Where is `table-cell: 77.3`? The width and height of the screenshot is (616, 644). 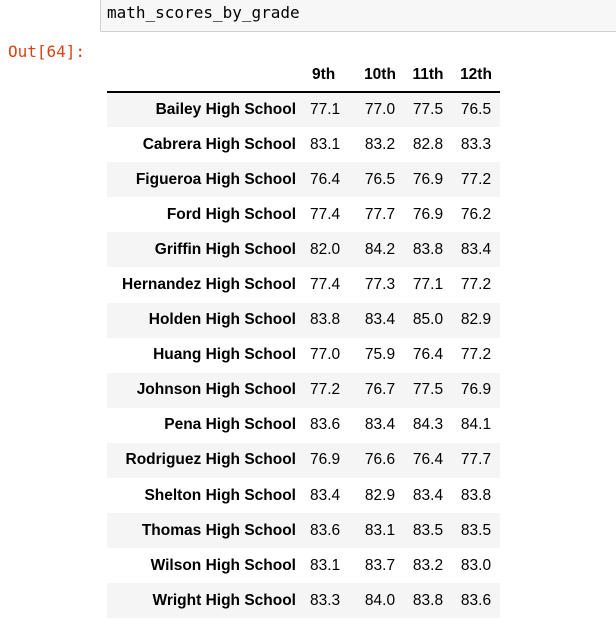
table-cell: 77.3 is located at coordinates (380, 285).